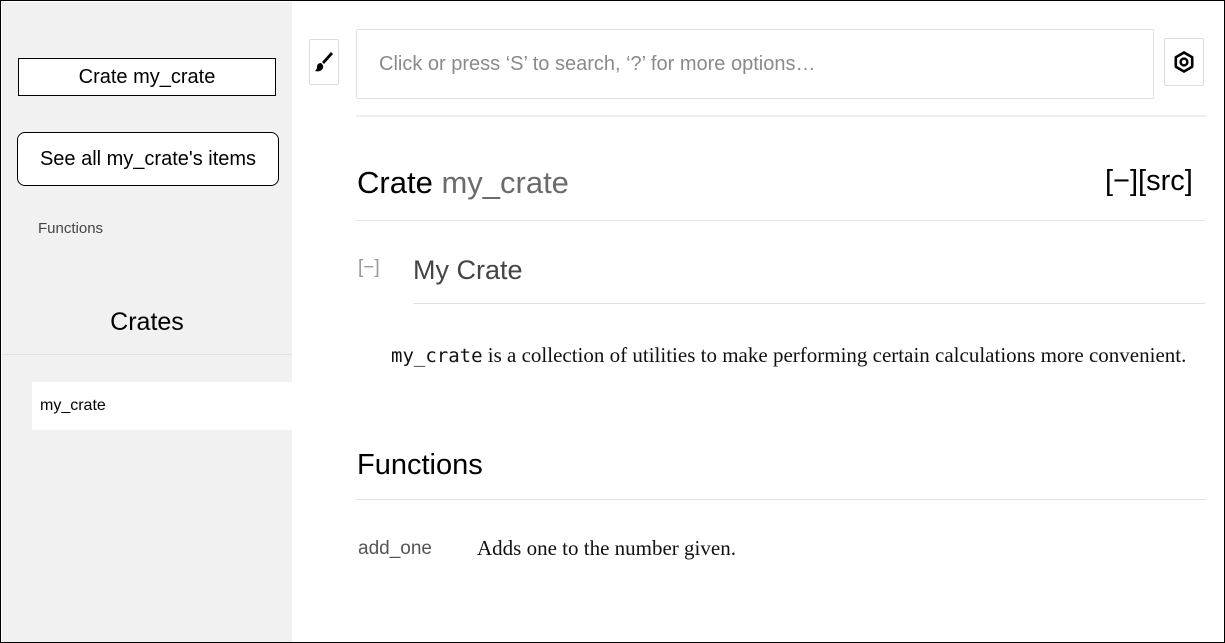 The height and width of the screenshot is (643, 1225). What do you see at coordinates (420, 465) in the screenshot?
I see `functions-heading: Functions` at bounding box center [420, 465].